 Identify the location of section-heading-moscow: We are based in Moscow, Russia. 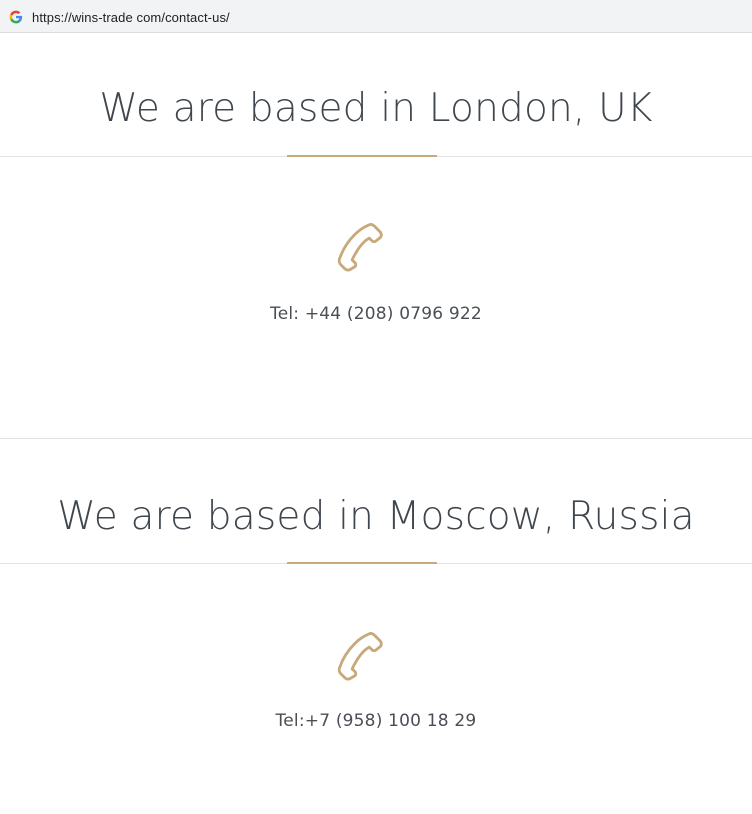
(376, 516).